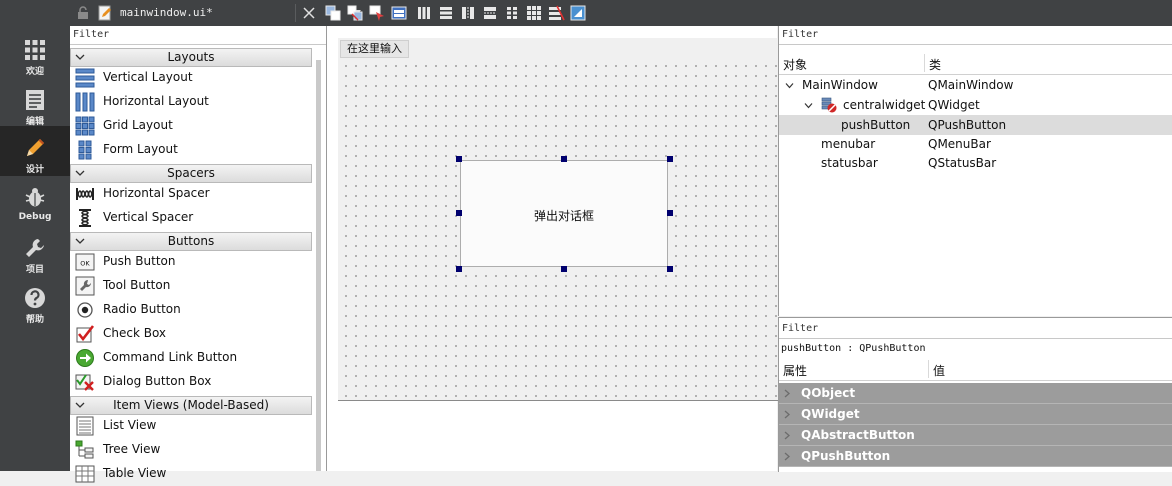 This screenshot has width=1172, height=486. What do you see at coordinates (35, 53) in the screenshot?
I see `mode-welcome: 欢迎` at bounding box center [35, 53].